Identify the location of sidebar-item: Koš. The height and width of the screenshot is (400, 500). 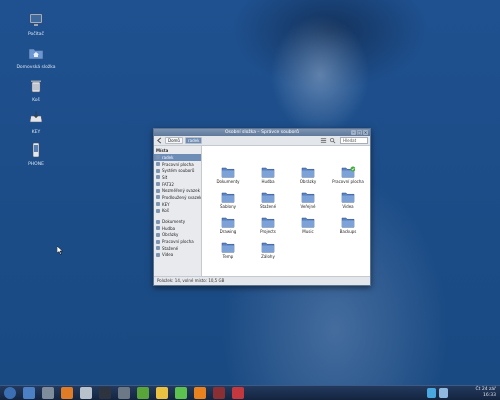
(177, 211).